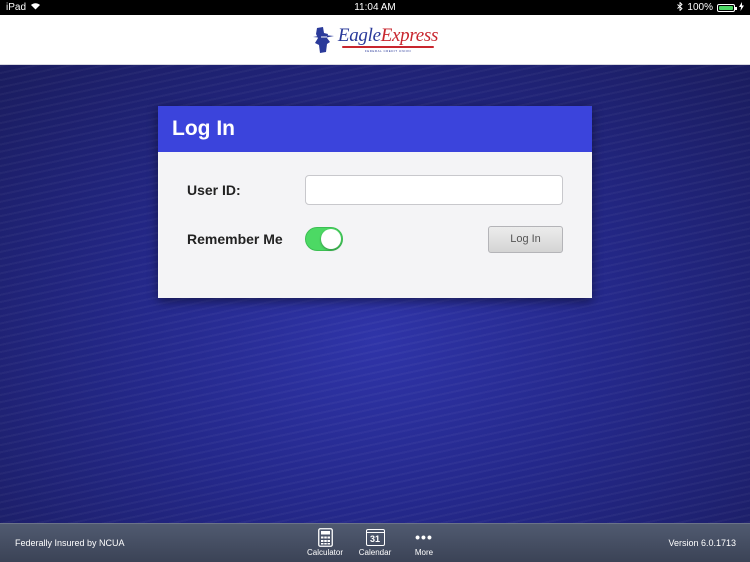 The height and width of the screenshot is (562, 750). Describe the element at coordinates (727, 7) in the screenshot. I see `battery-icon` at that location.